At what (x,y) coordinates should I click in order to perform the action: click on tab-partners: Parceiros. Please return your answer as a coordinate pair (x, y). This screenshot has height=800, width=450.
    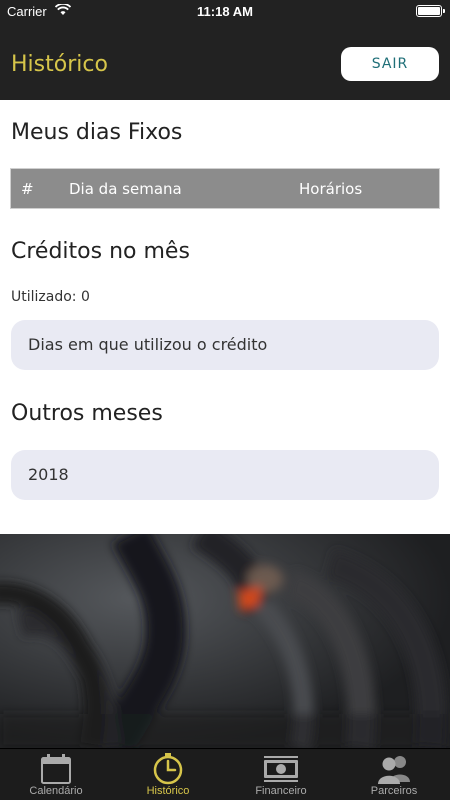
    Looking at the image, I should click on (394, 774).